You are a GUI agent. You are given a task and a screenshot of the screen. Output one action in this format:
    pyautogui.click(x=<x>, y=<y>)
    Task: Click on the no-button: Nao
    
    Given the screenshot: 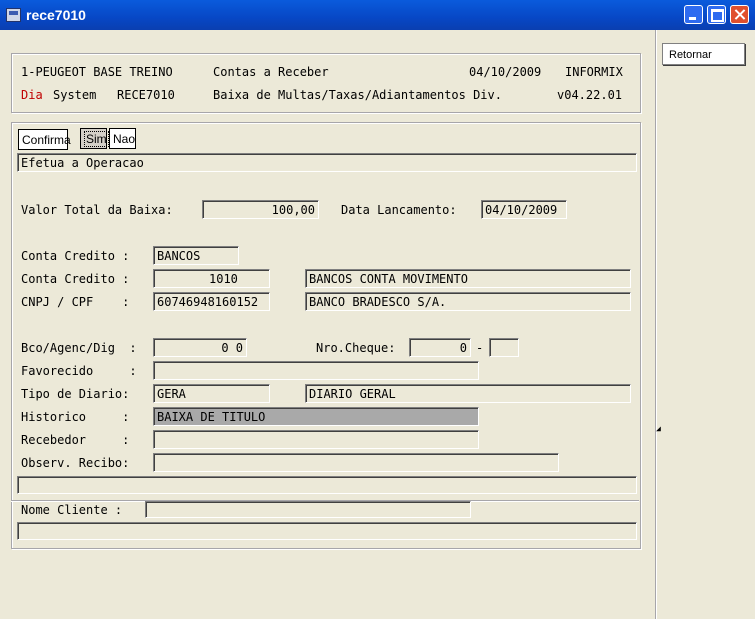 What is the action you would take?
    pyautogui.click(x=122, y=138)
    